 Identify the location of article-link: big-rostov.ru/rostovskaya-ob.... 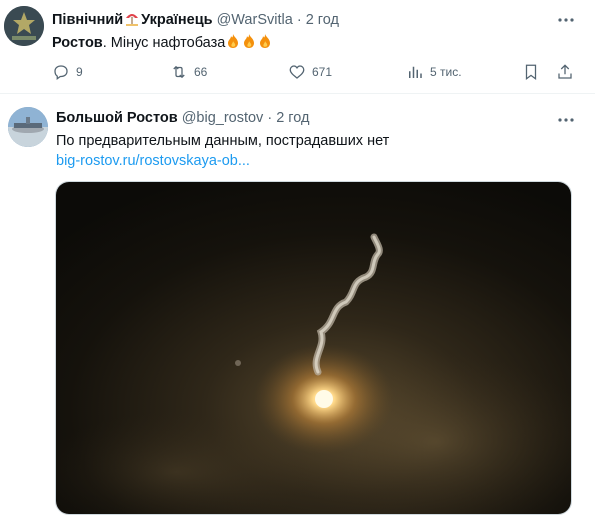
(153, 161).